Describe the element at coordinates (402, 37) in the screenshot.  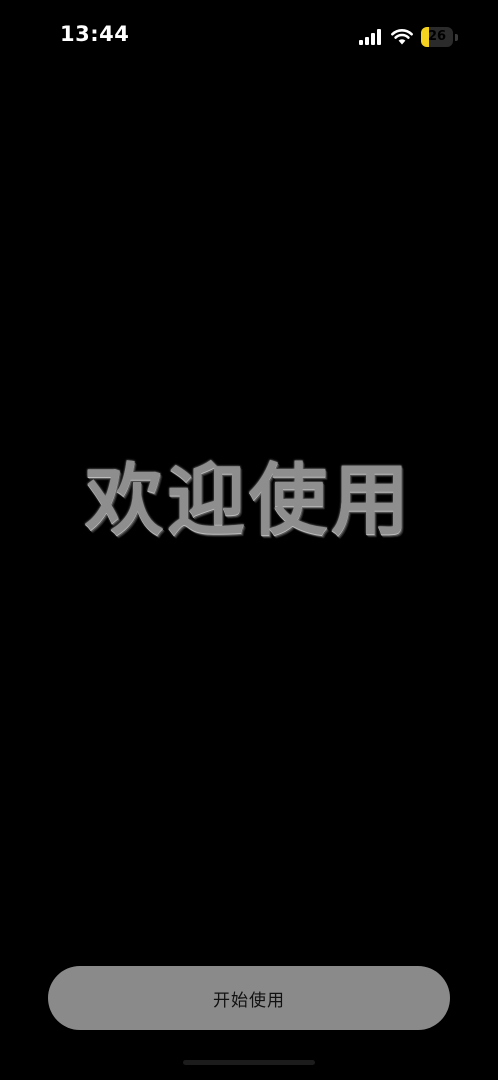
I see `wifi-icon` at that location.